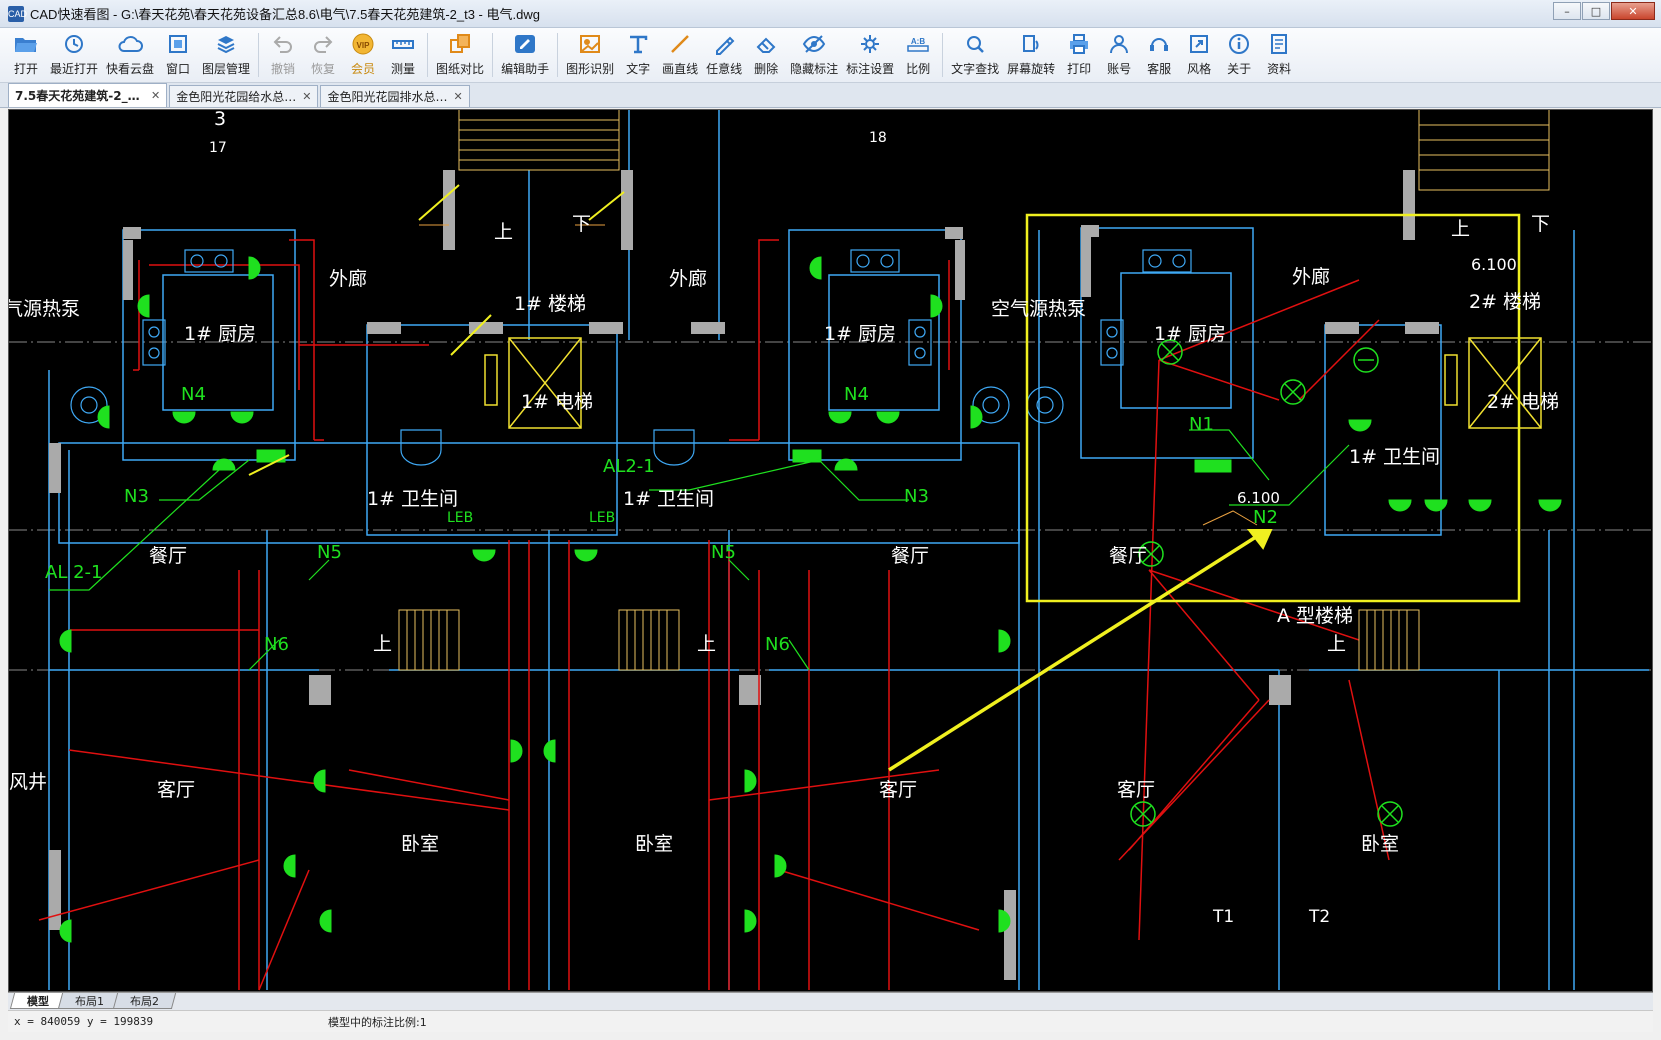  Describe the element at coordinates (88, 95) in the screenshot. I see `tab-document-1: 7.5春天花苑建筑-2_t… ✕` at that location.